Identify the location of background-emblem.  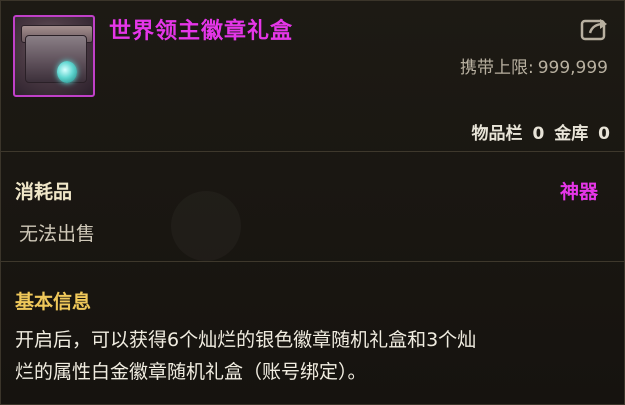
(206, 226).